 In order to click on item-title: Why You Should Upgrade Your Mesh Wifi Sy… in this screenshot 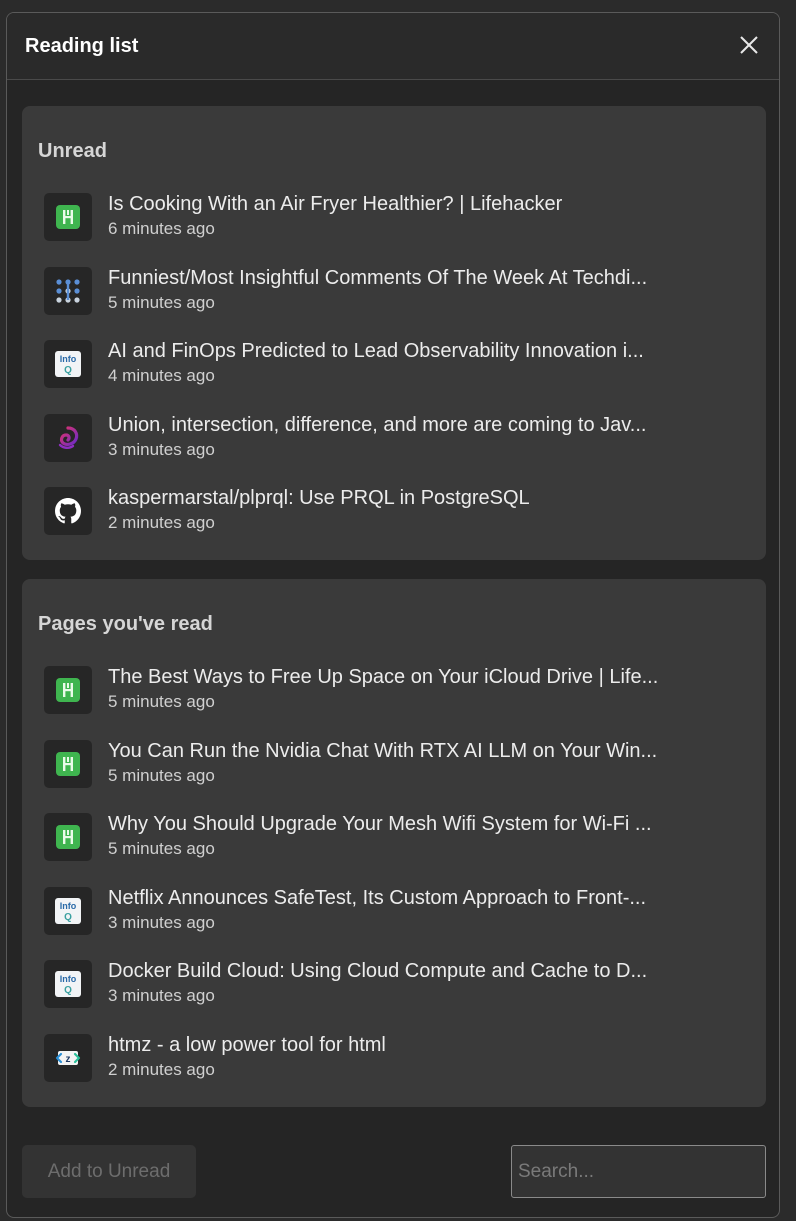, I will do `click(380, 824)`.